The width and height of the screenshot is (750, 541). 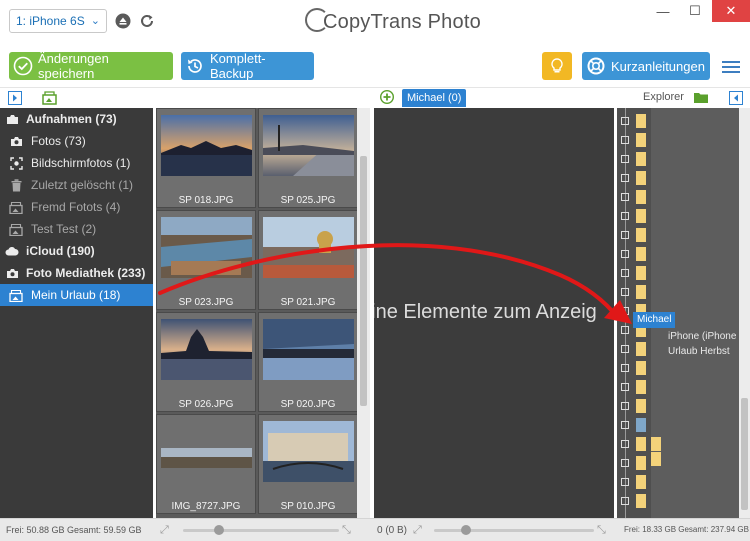 I want to click on add-album-icon, so click(x=387, y=97).